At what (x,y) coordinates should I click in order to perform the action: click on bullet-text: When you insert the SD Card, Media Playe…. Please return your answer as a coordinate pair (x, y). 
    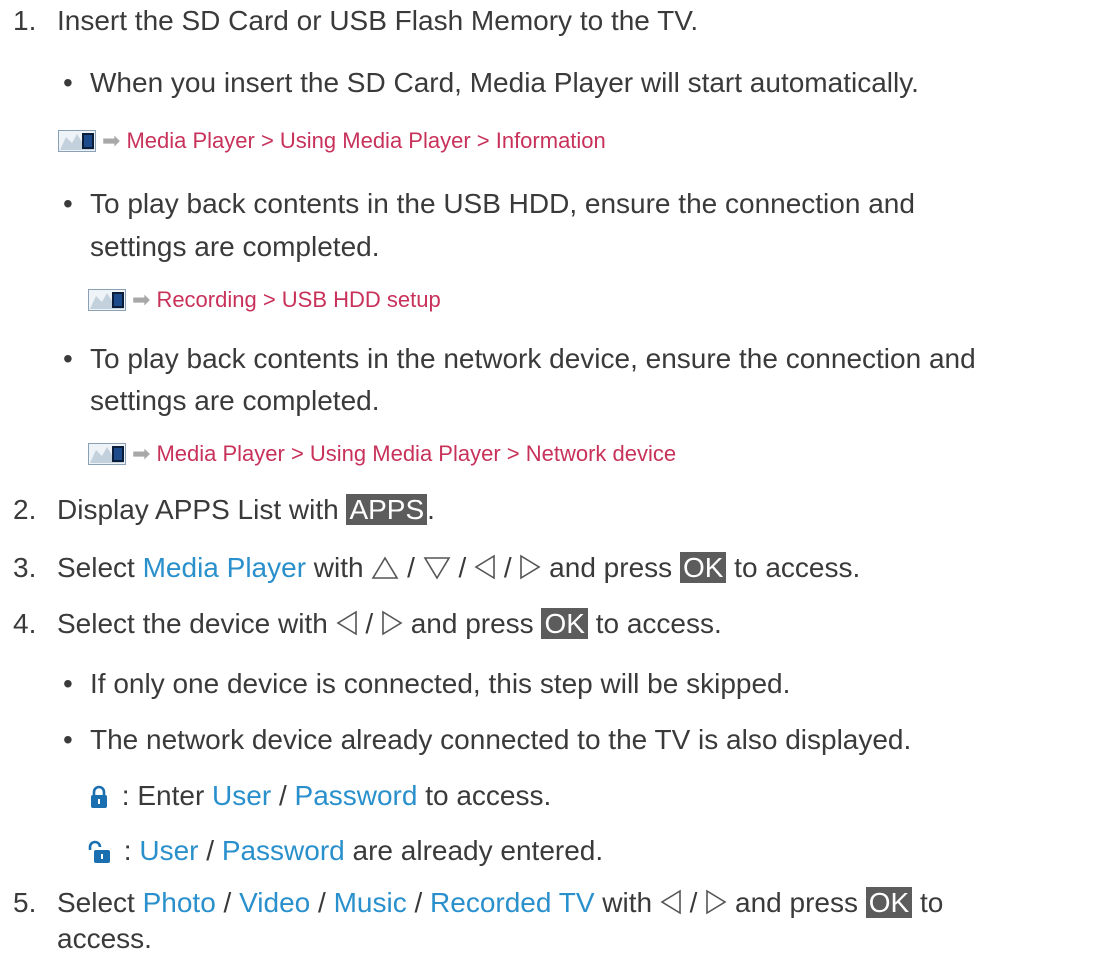
    Looking at the image, I should click on (504, 82).